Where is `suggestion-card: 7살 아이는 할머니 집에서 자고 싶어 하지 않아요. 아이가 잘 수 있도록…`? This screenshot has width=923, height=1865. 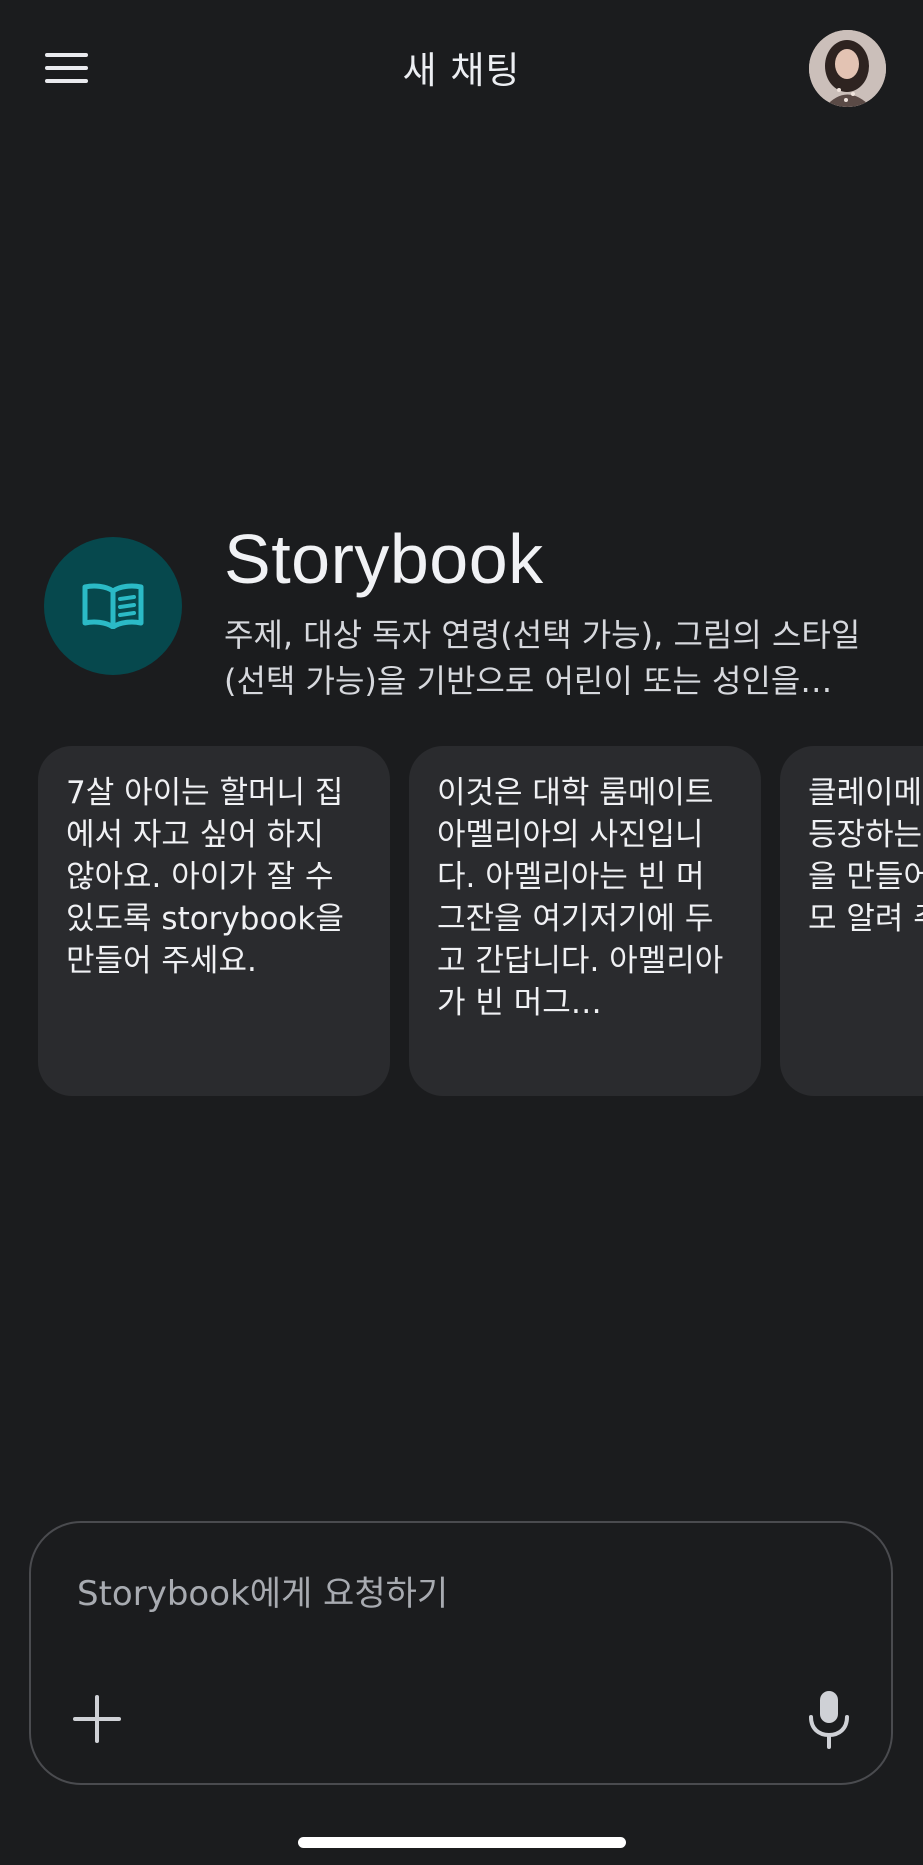 suggestion-card: 7살 아이는 할머니 집에서 자고 싶어 하지 않아요. 아이가 잘 수 있도록… is located at coordinates (214, 921).